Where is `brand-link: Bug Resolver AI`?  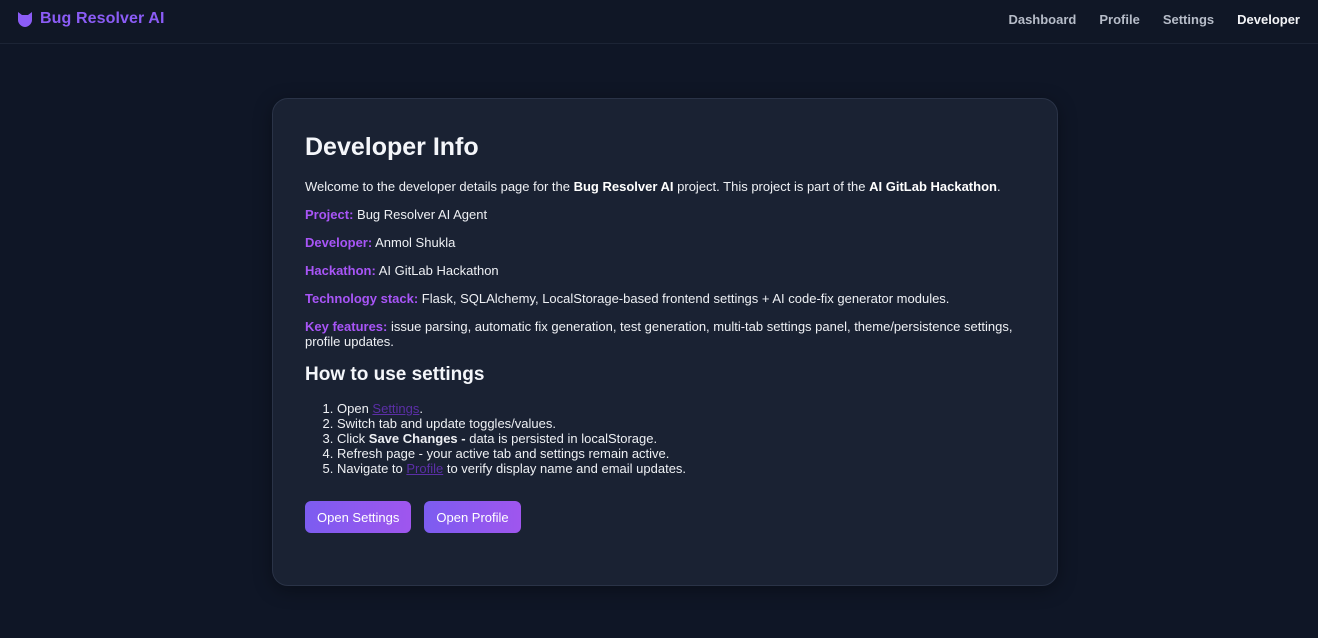
brand-link: Bug Resolver AI is located at coordinates (90, 19).